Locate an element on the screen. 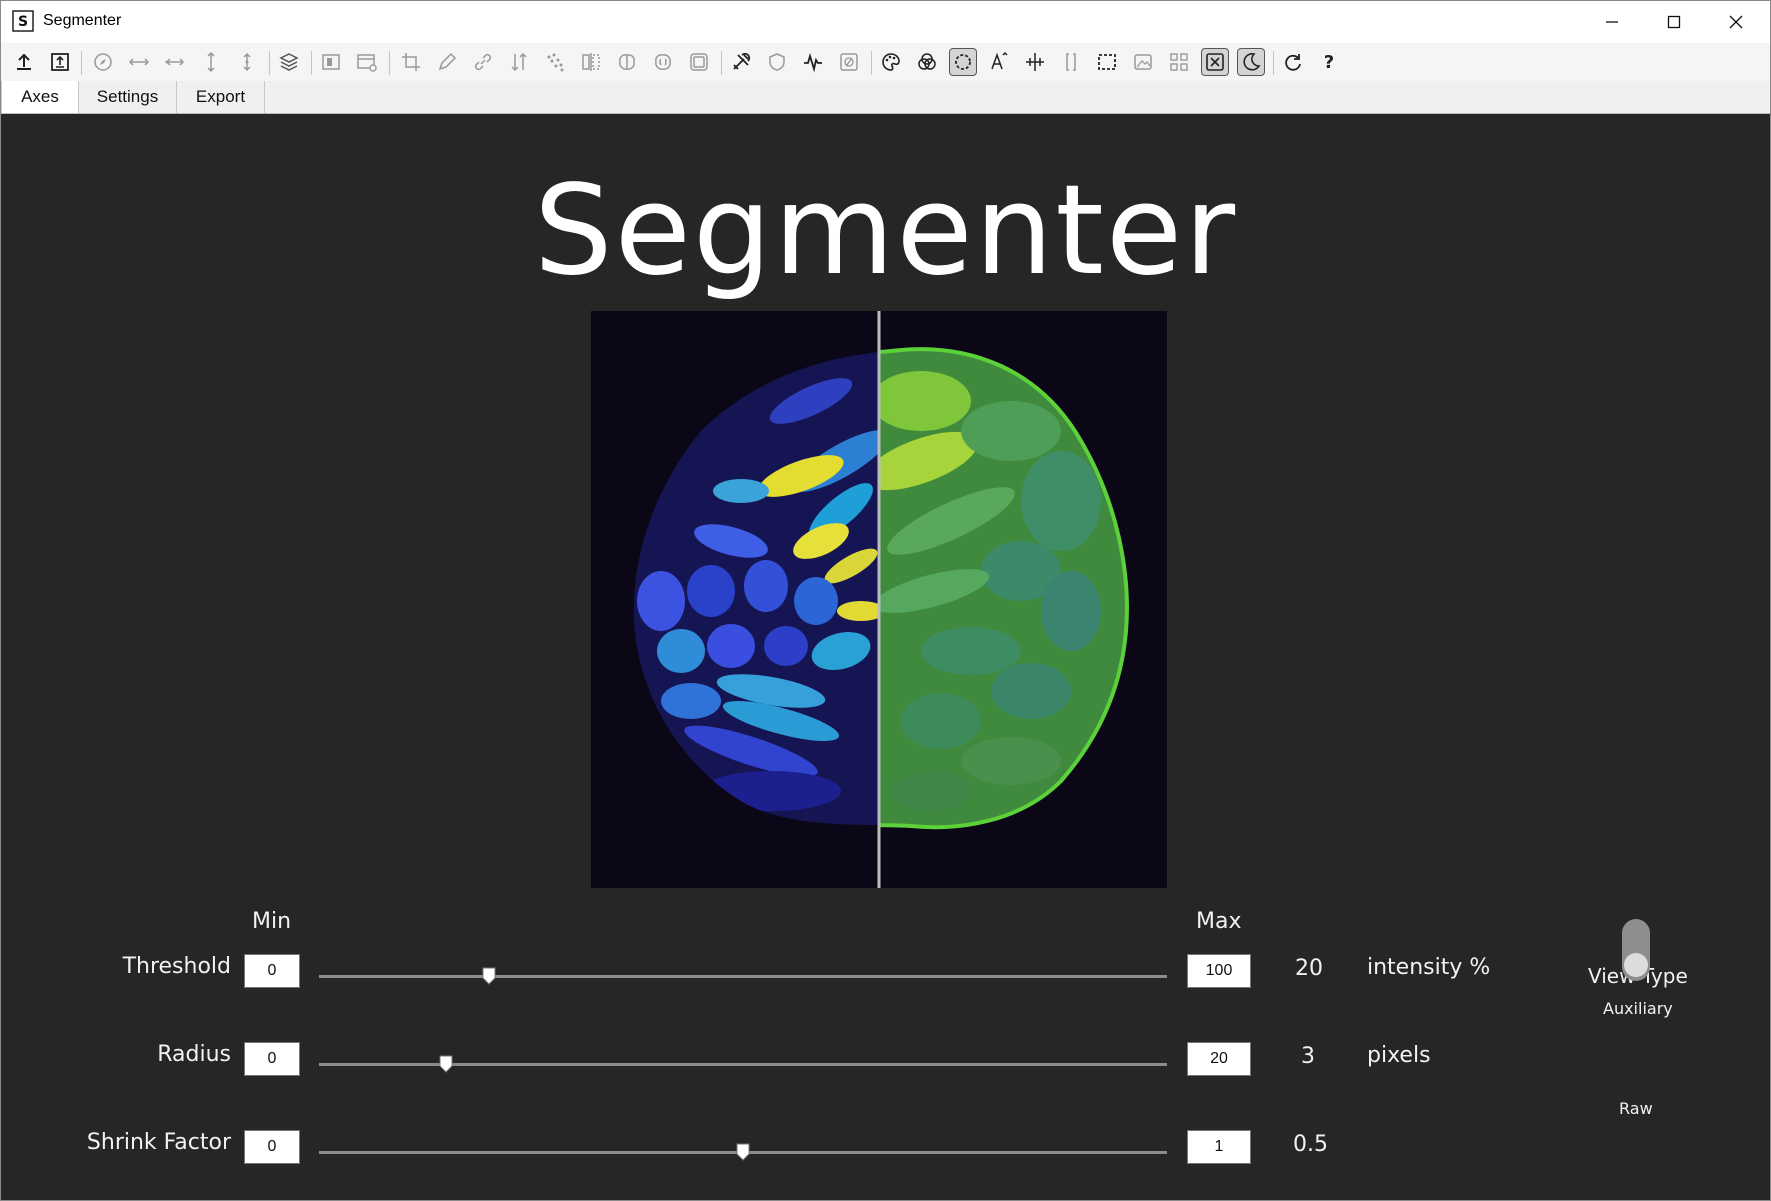 The width and height of the screenshot is (1771, 1201). shield-button is located at coordinates (777, 62).